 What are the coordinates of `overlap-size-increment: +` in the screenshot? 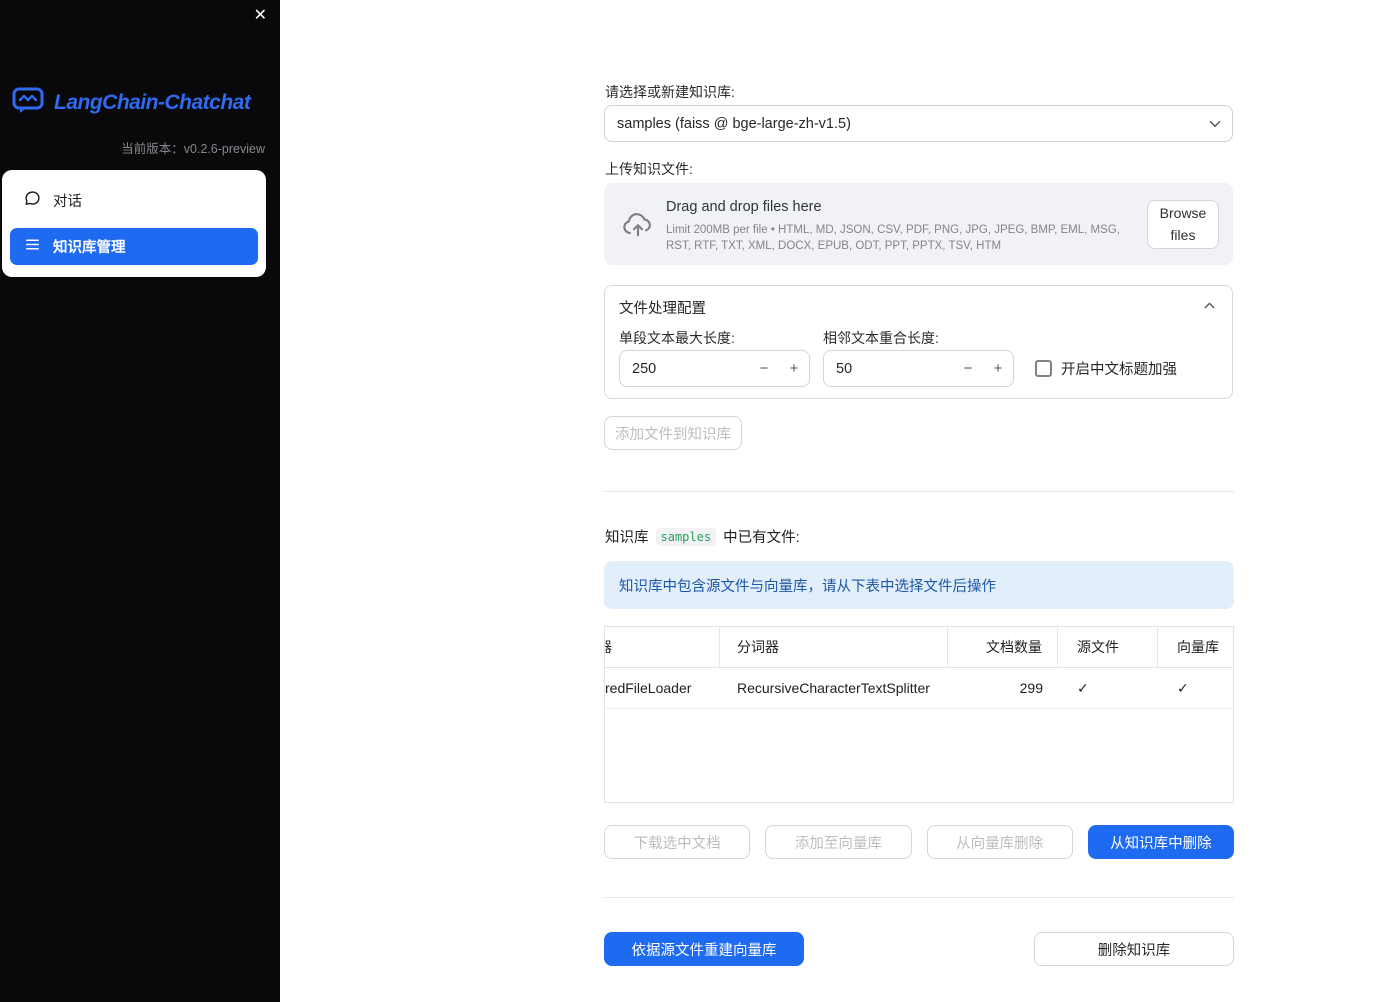 It's located at (998, 368).